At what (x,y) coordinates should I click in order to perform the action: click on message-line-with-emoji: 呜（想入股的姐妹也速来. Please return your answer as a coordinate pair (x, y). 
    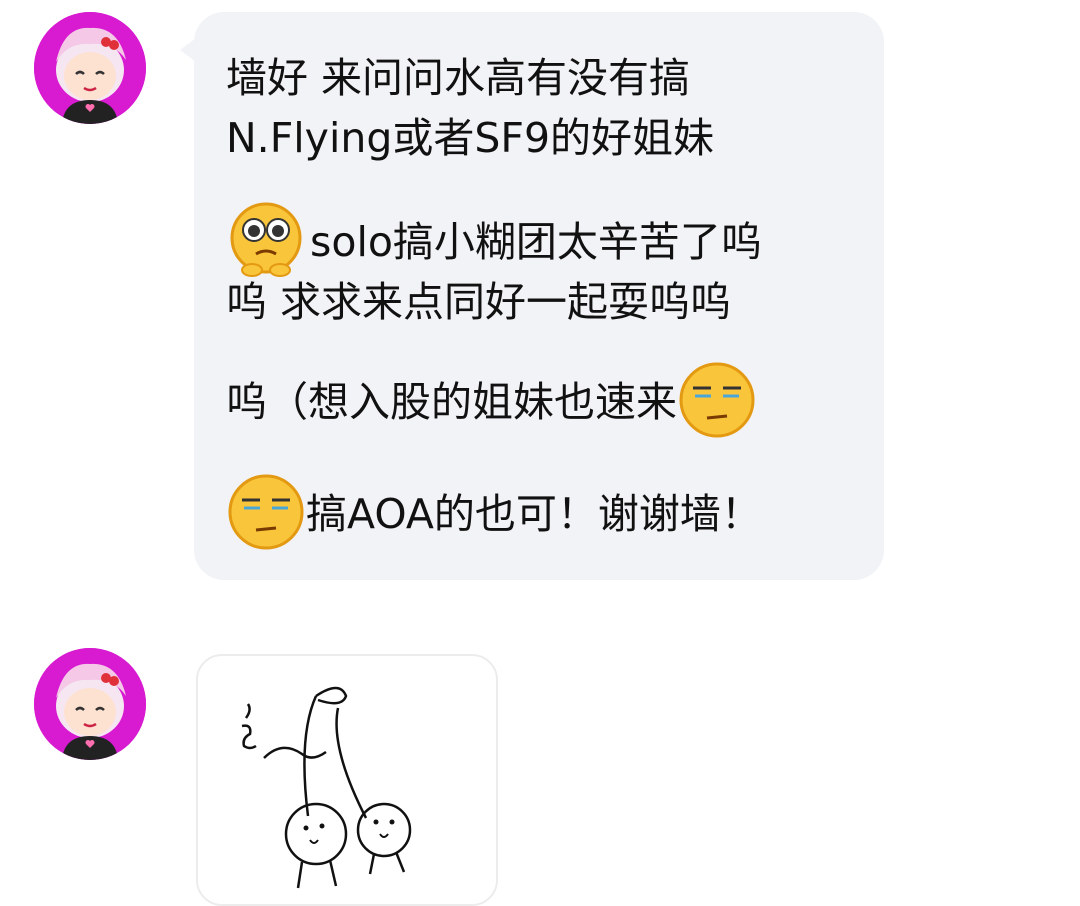
    Looking at the image, I should click on (491, 405).